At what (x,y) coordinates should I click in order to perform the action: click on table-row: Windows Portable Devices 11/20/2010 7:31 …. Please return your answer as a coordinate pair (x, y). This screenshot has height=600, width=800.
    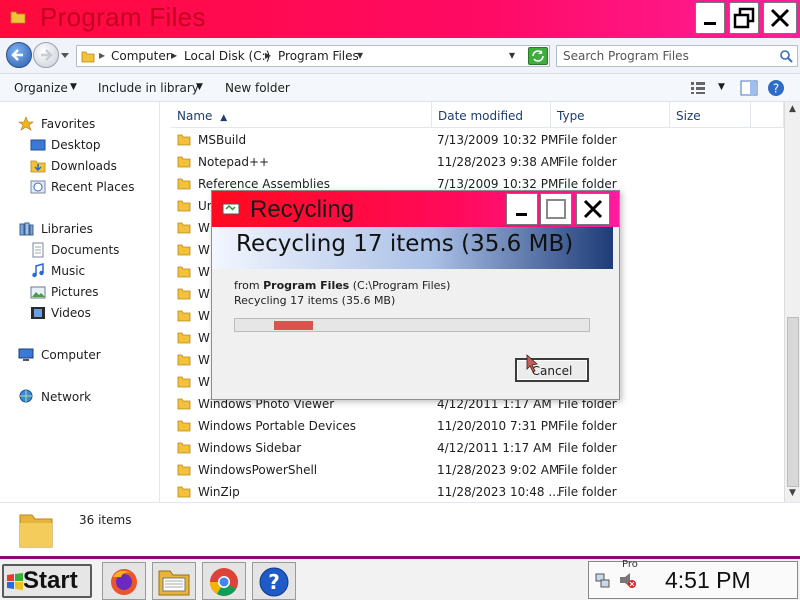
    Looking at the image, I should click on (477, 426).